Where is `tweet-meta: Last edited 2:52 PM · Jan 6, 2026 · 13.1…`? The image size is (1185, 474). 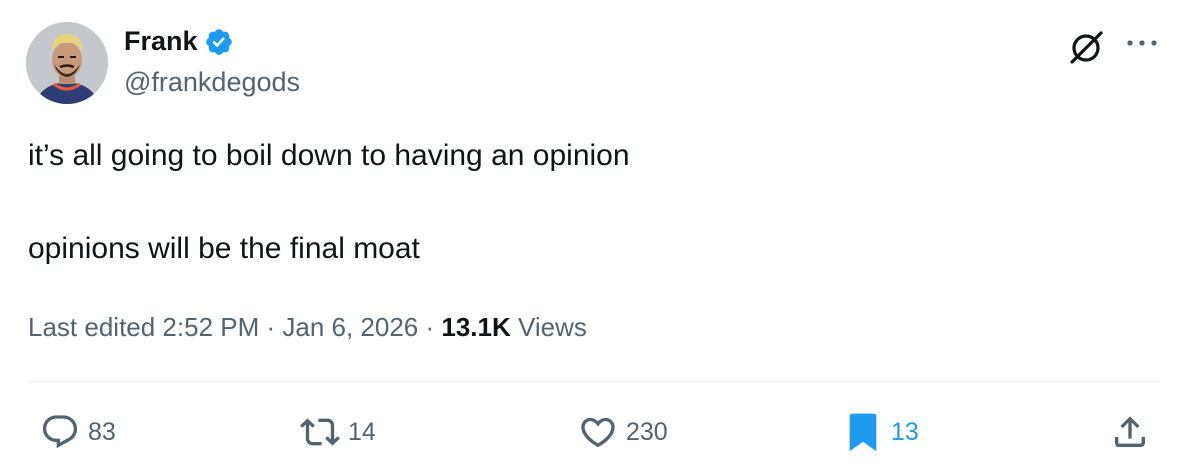
tweet-meta: Last edited 2:52 PM · Jan 6, 2026 · 13.1… is located at coordinates (307, 327).